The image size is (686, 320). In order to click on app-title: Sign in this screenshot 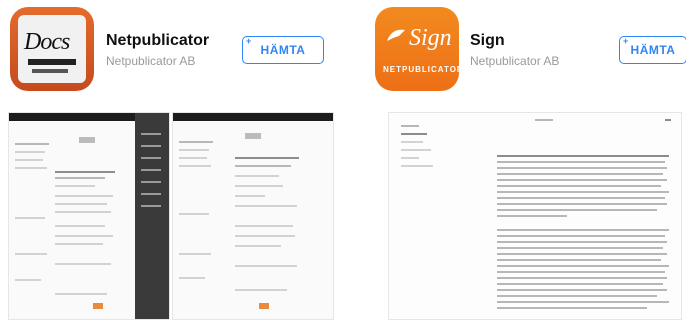, I will do `click(487, 41)`.